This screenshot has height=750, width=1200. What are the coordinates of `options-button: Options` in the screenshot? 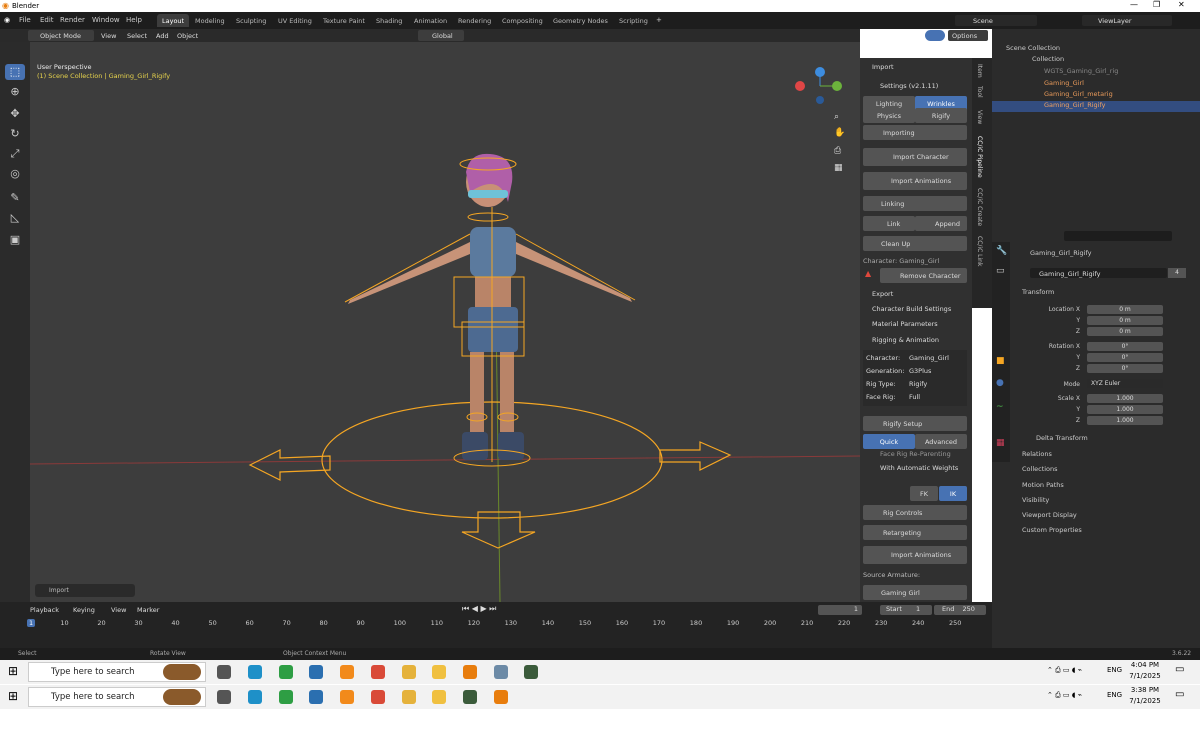 It's located at (968, 35).